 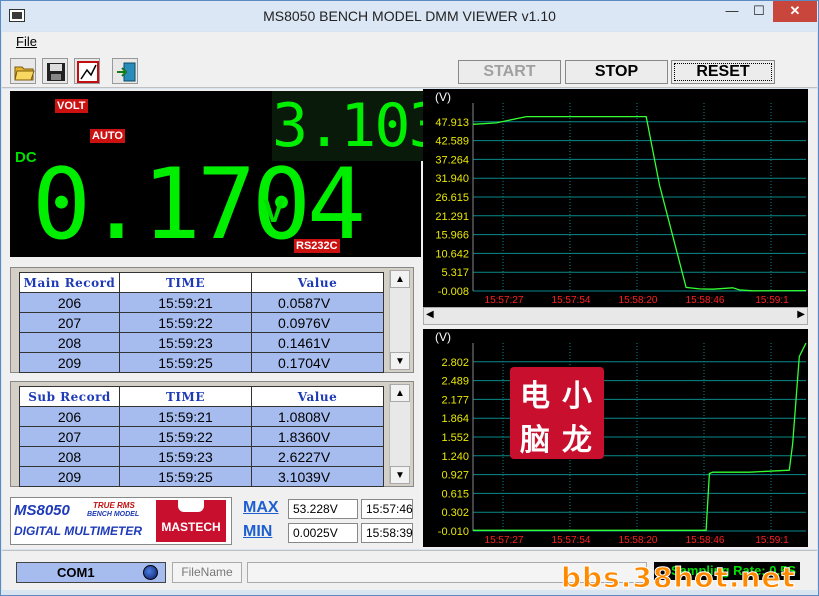 What do you see at coordinates (557, 413) in the screenshot?
I see `watermark-stamp: 电 小 脑 龙` at bounding box center [557, 413].